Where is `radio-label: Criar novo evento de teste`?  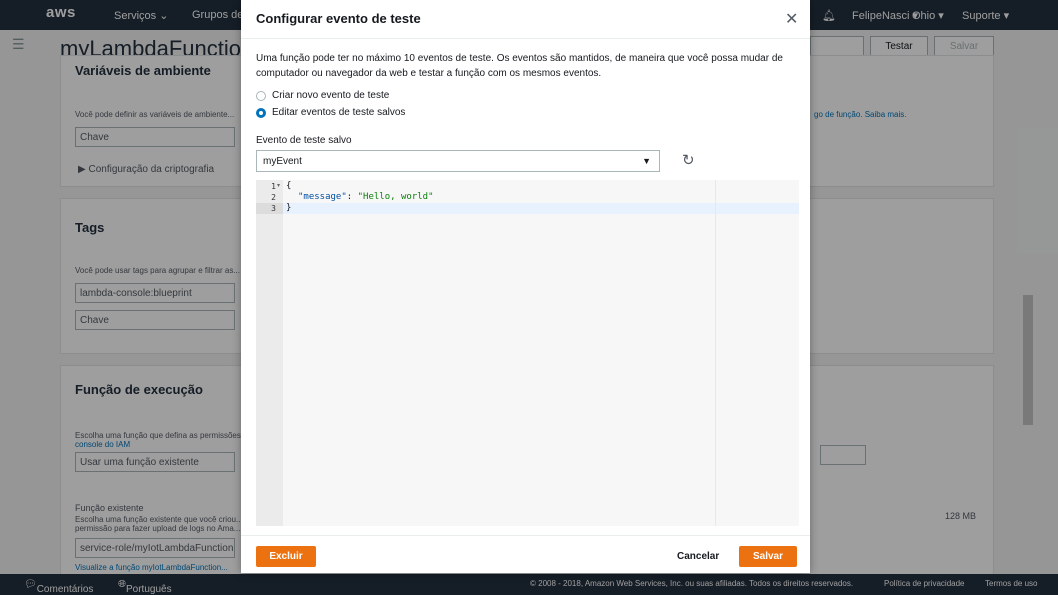 radio-label: Criar novo evento de teste is located at coordinates (331, 95).